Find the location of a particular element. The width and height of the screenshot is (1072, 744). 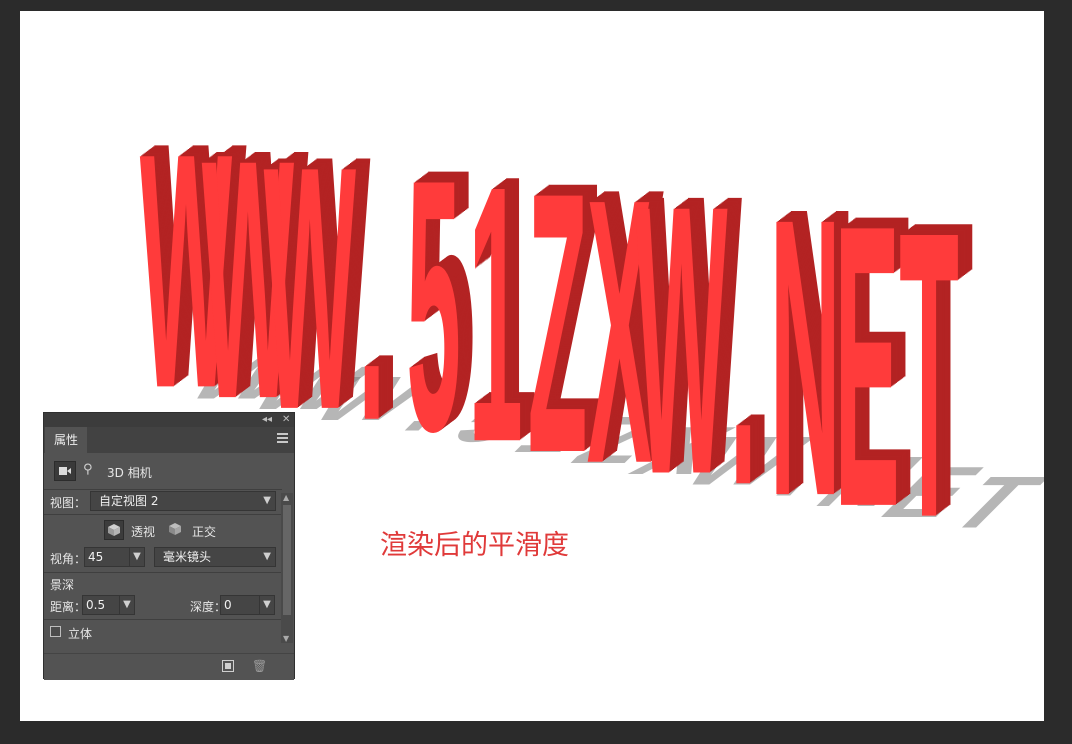

fov-value: 45 is located at coordinates (96, 557).